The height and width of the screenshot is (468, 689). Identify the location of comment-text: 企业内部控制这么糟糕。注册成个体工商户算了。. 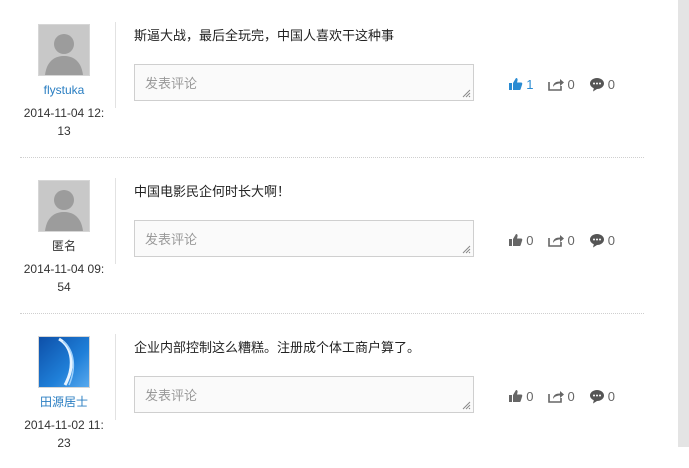
(277, 347).